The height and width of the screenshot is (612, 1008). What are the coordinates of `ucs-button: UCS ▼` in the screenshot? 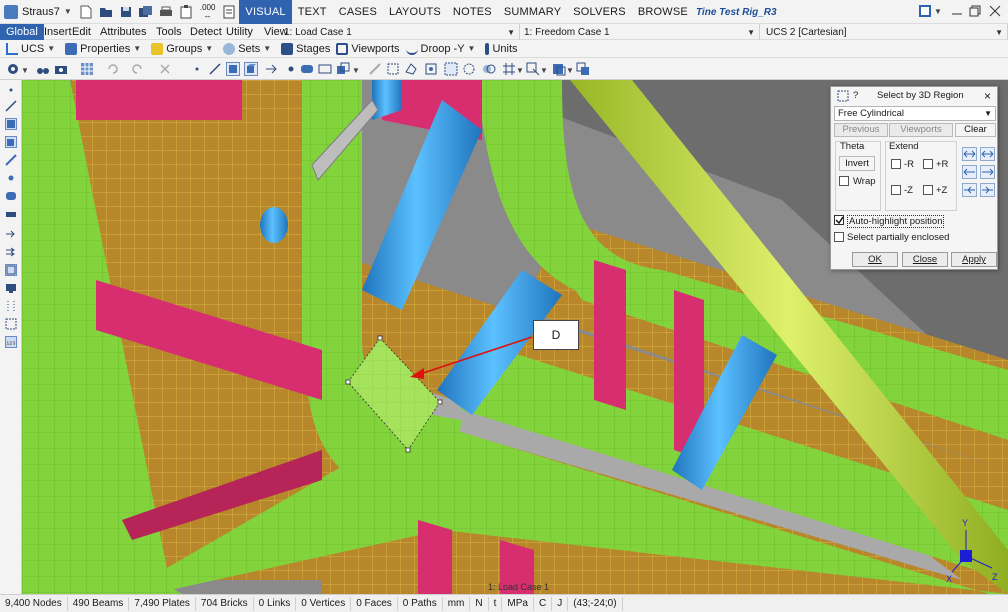 It's located at (32, 48).